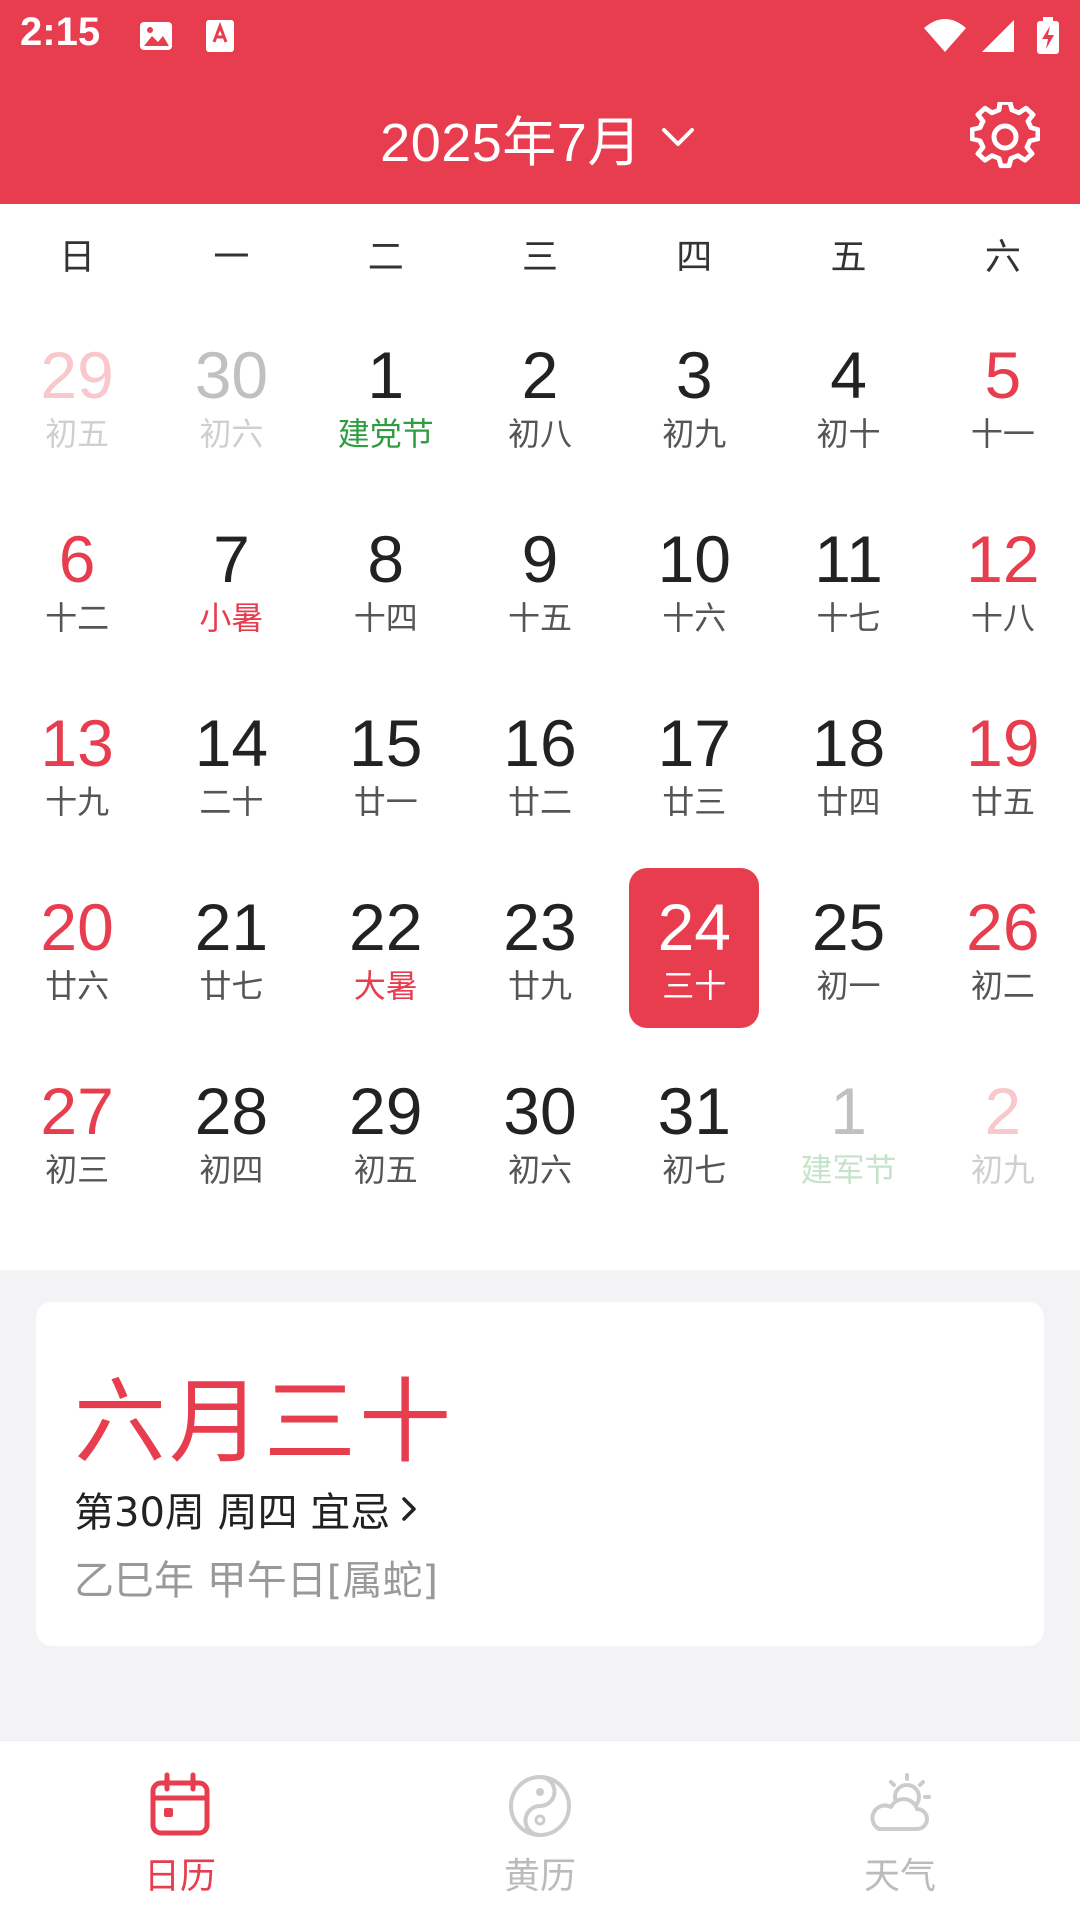  I want to click on day-number: 17, so click(694, 743).